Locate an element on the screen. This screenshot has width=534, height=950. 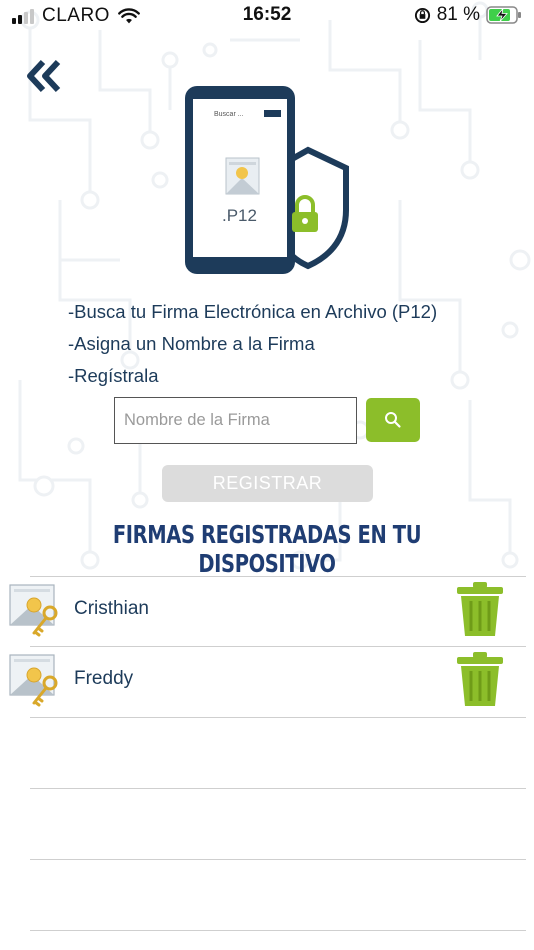
search-icon is located at coordinates (393, 420).